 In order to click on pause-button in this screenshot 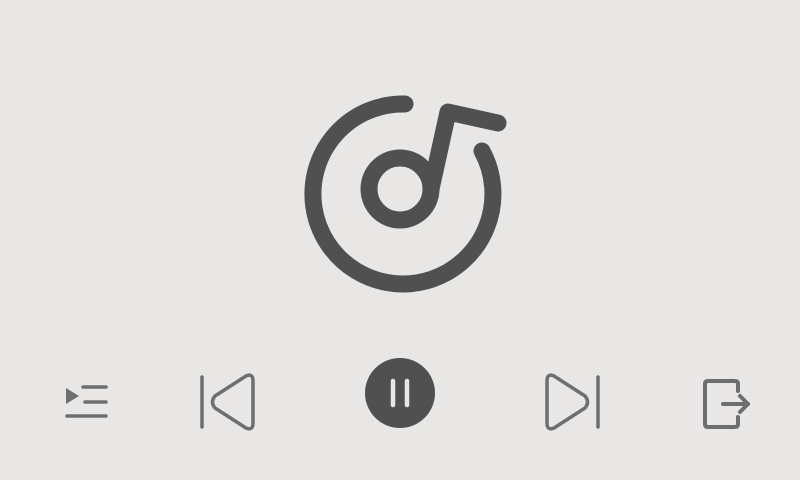, I will do `click(400, 394)`.